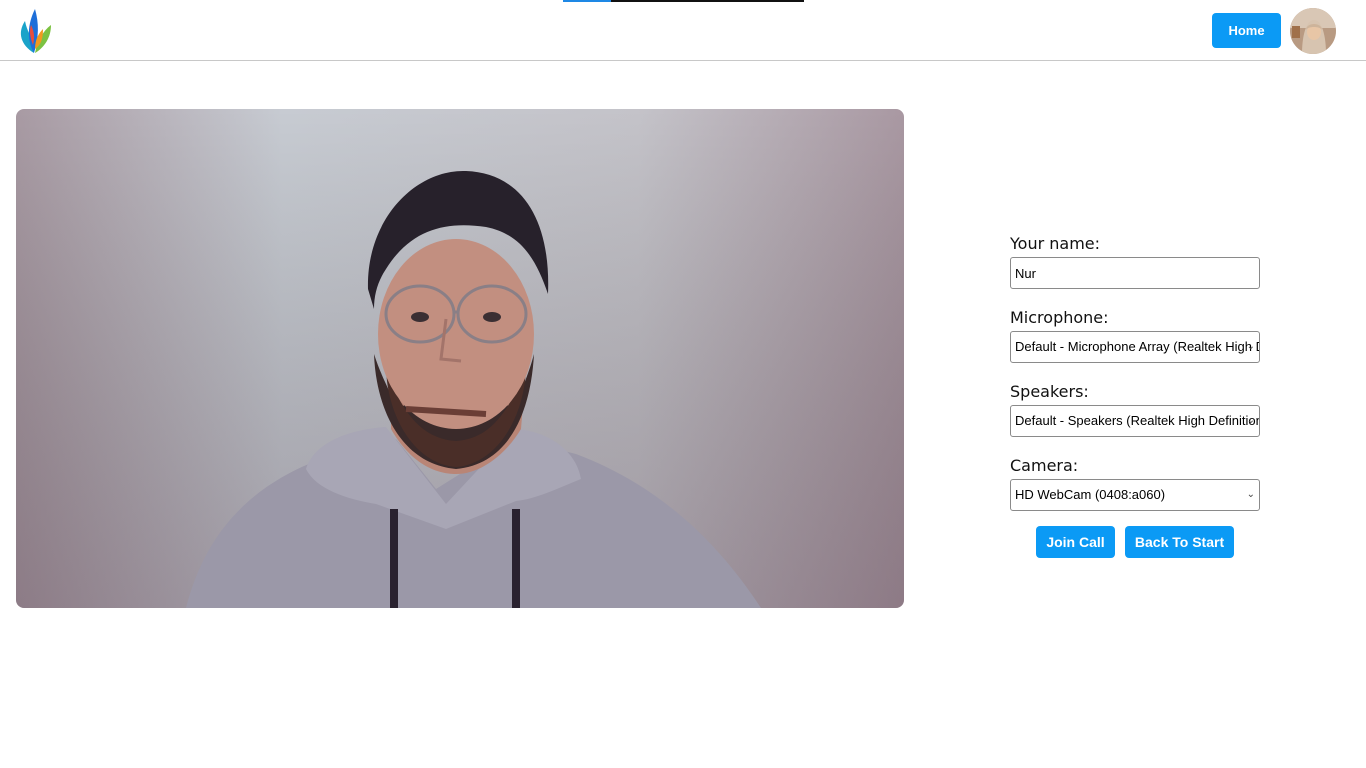 The width and height of the screenshot is (1366, 768). I want to click on name-input, so click(1135, 273).